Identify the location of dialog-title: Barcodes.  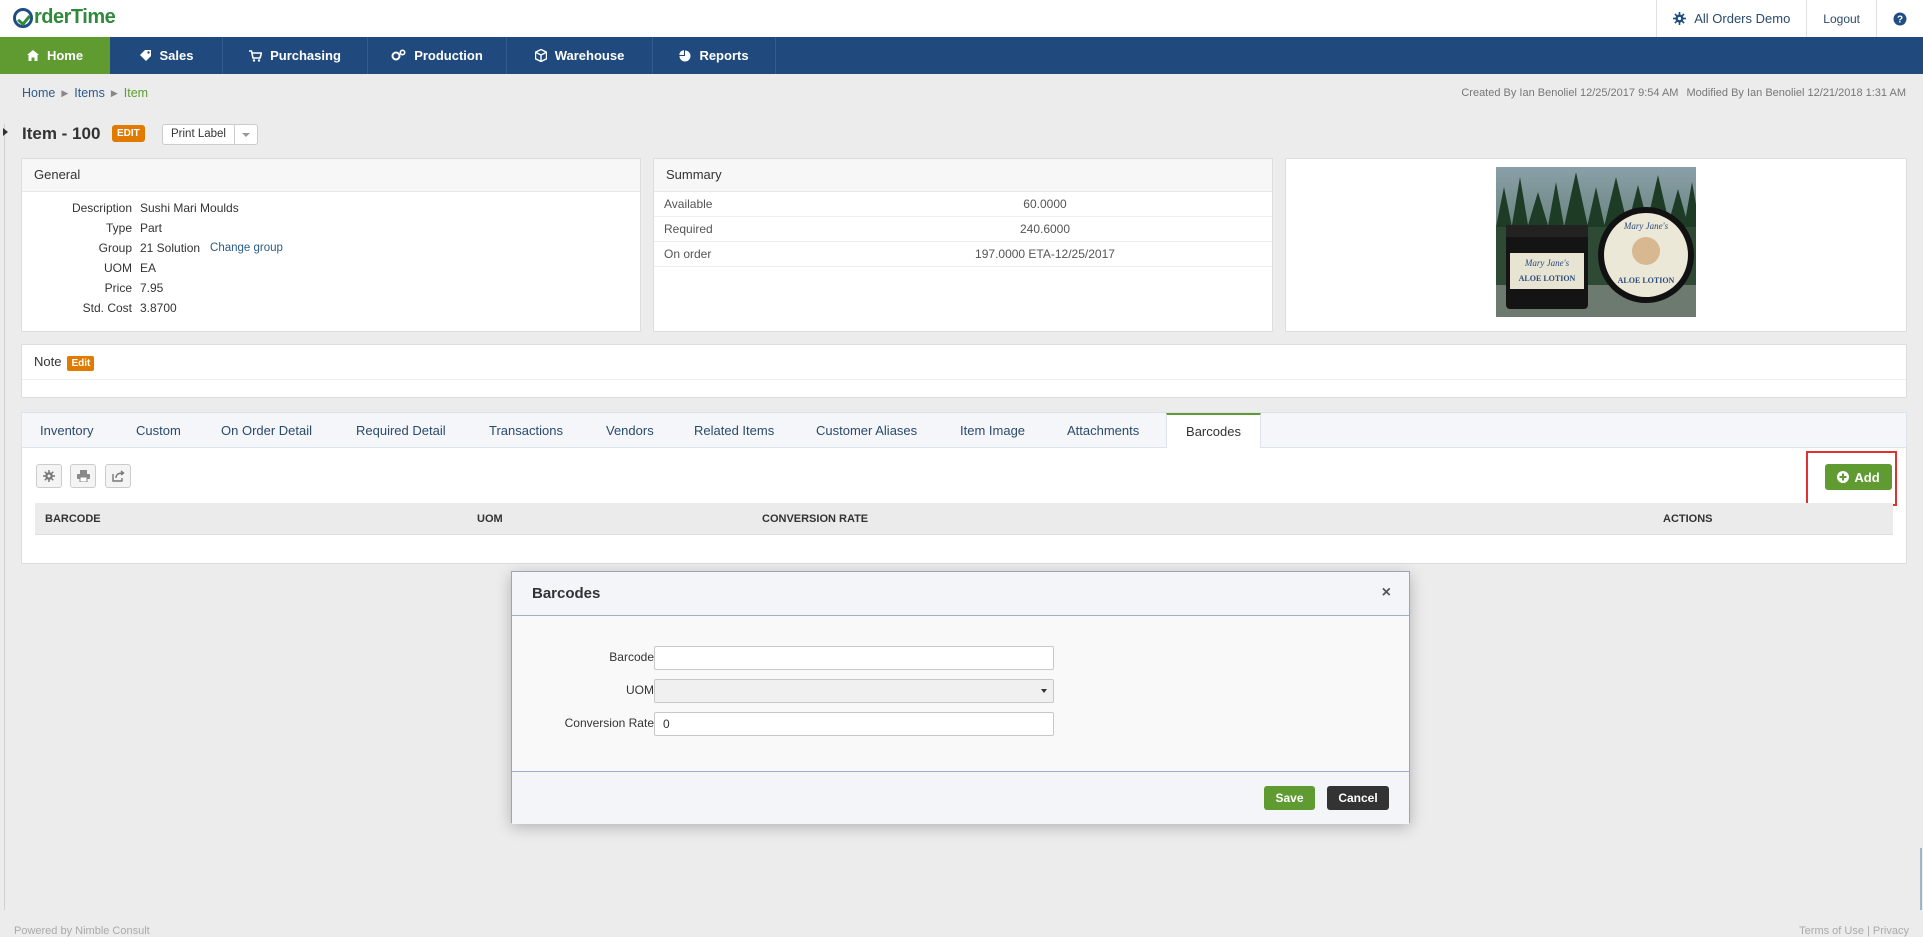
(566, 593).